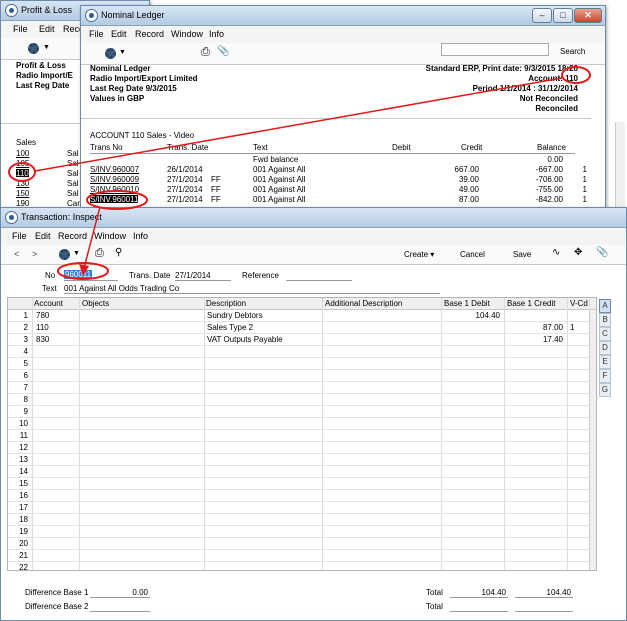  What do you see at coordinates (535, 327) in the screenshot?
I see `credit-cell: 87.00` at bounding box center [535, 327].